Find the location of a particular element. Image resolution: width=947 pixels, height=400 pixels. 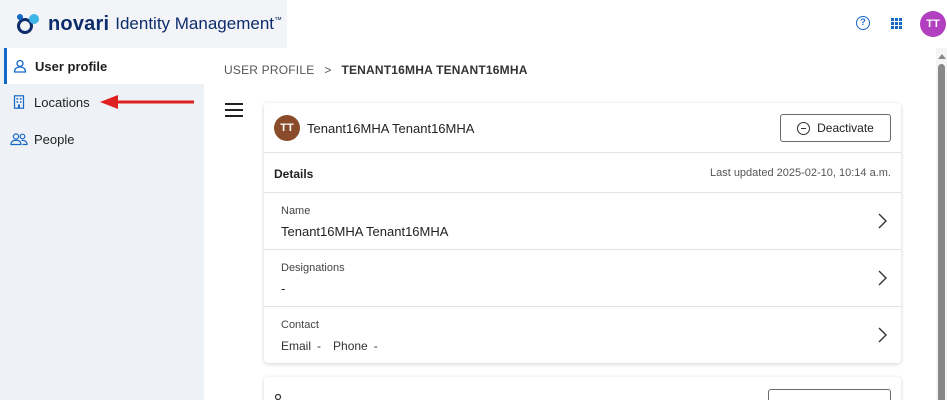

deactivate-button: Deactivate is located at coordinates (835, 128).